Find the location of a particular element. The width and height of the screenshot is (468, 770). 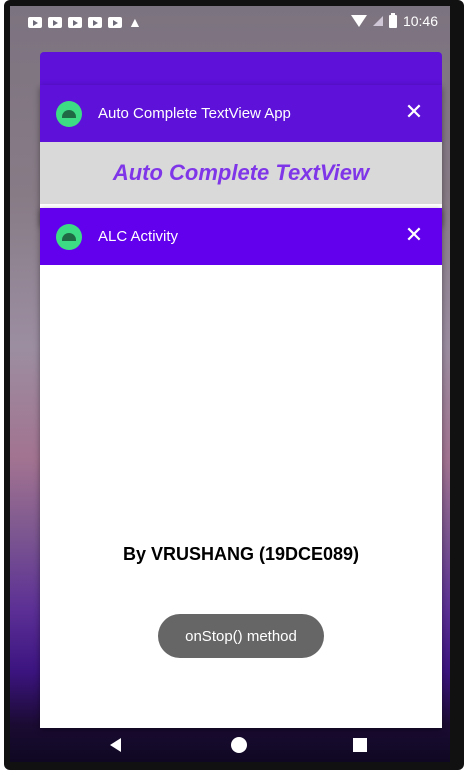

card-title: Auto Complete TextView App is located at coordinates (194, 113).